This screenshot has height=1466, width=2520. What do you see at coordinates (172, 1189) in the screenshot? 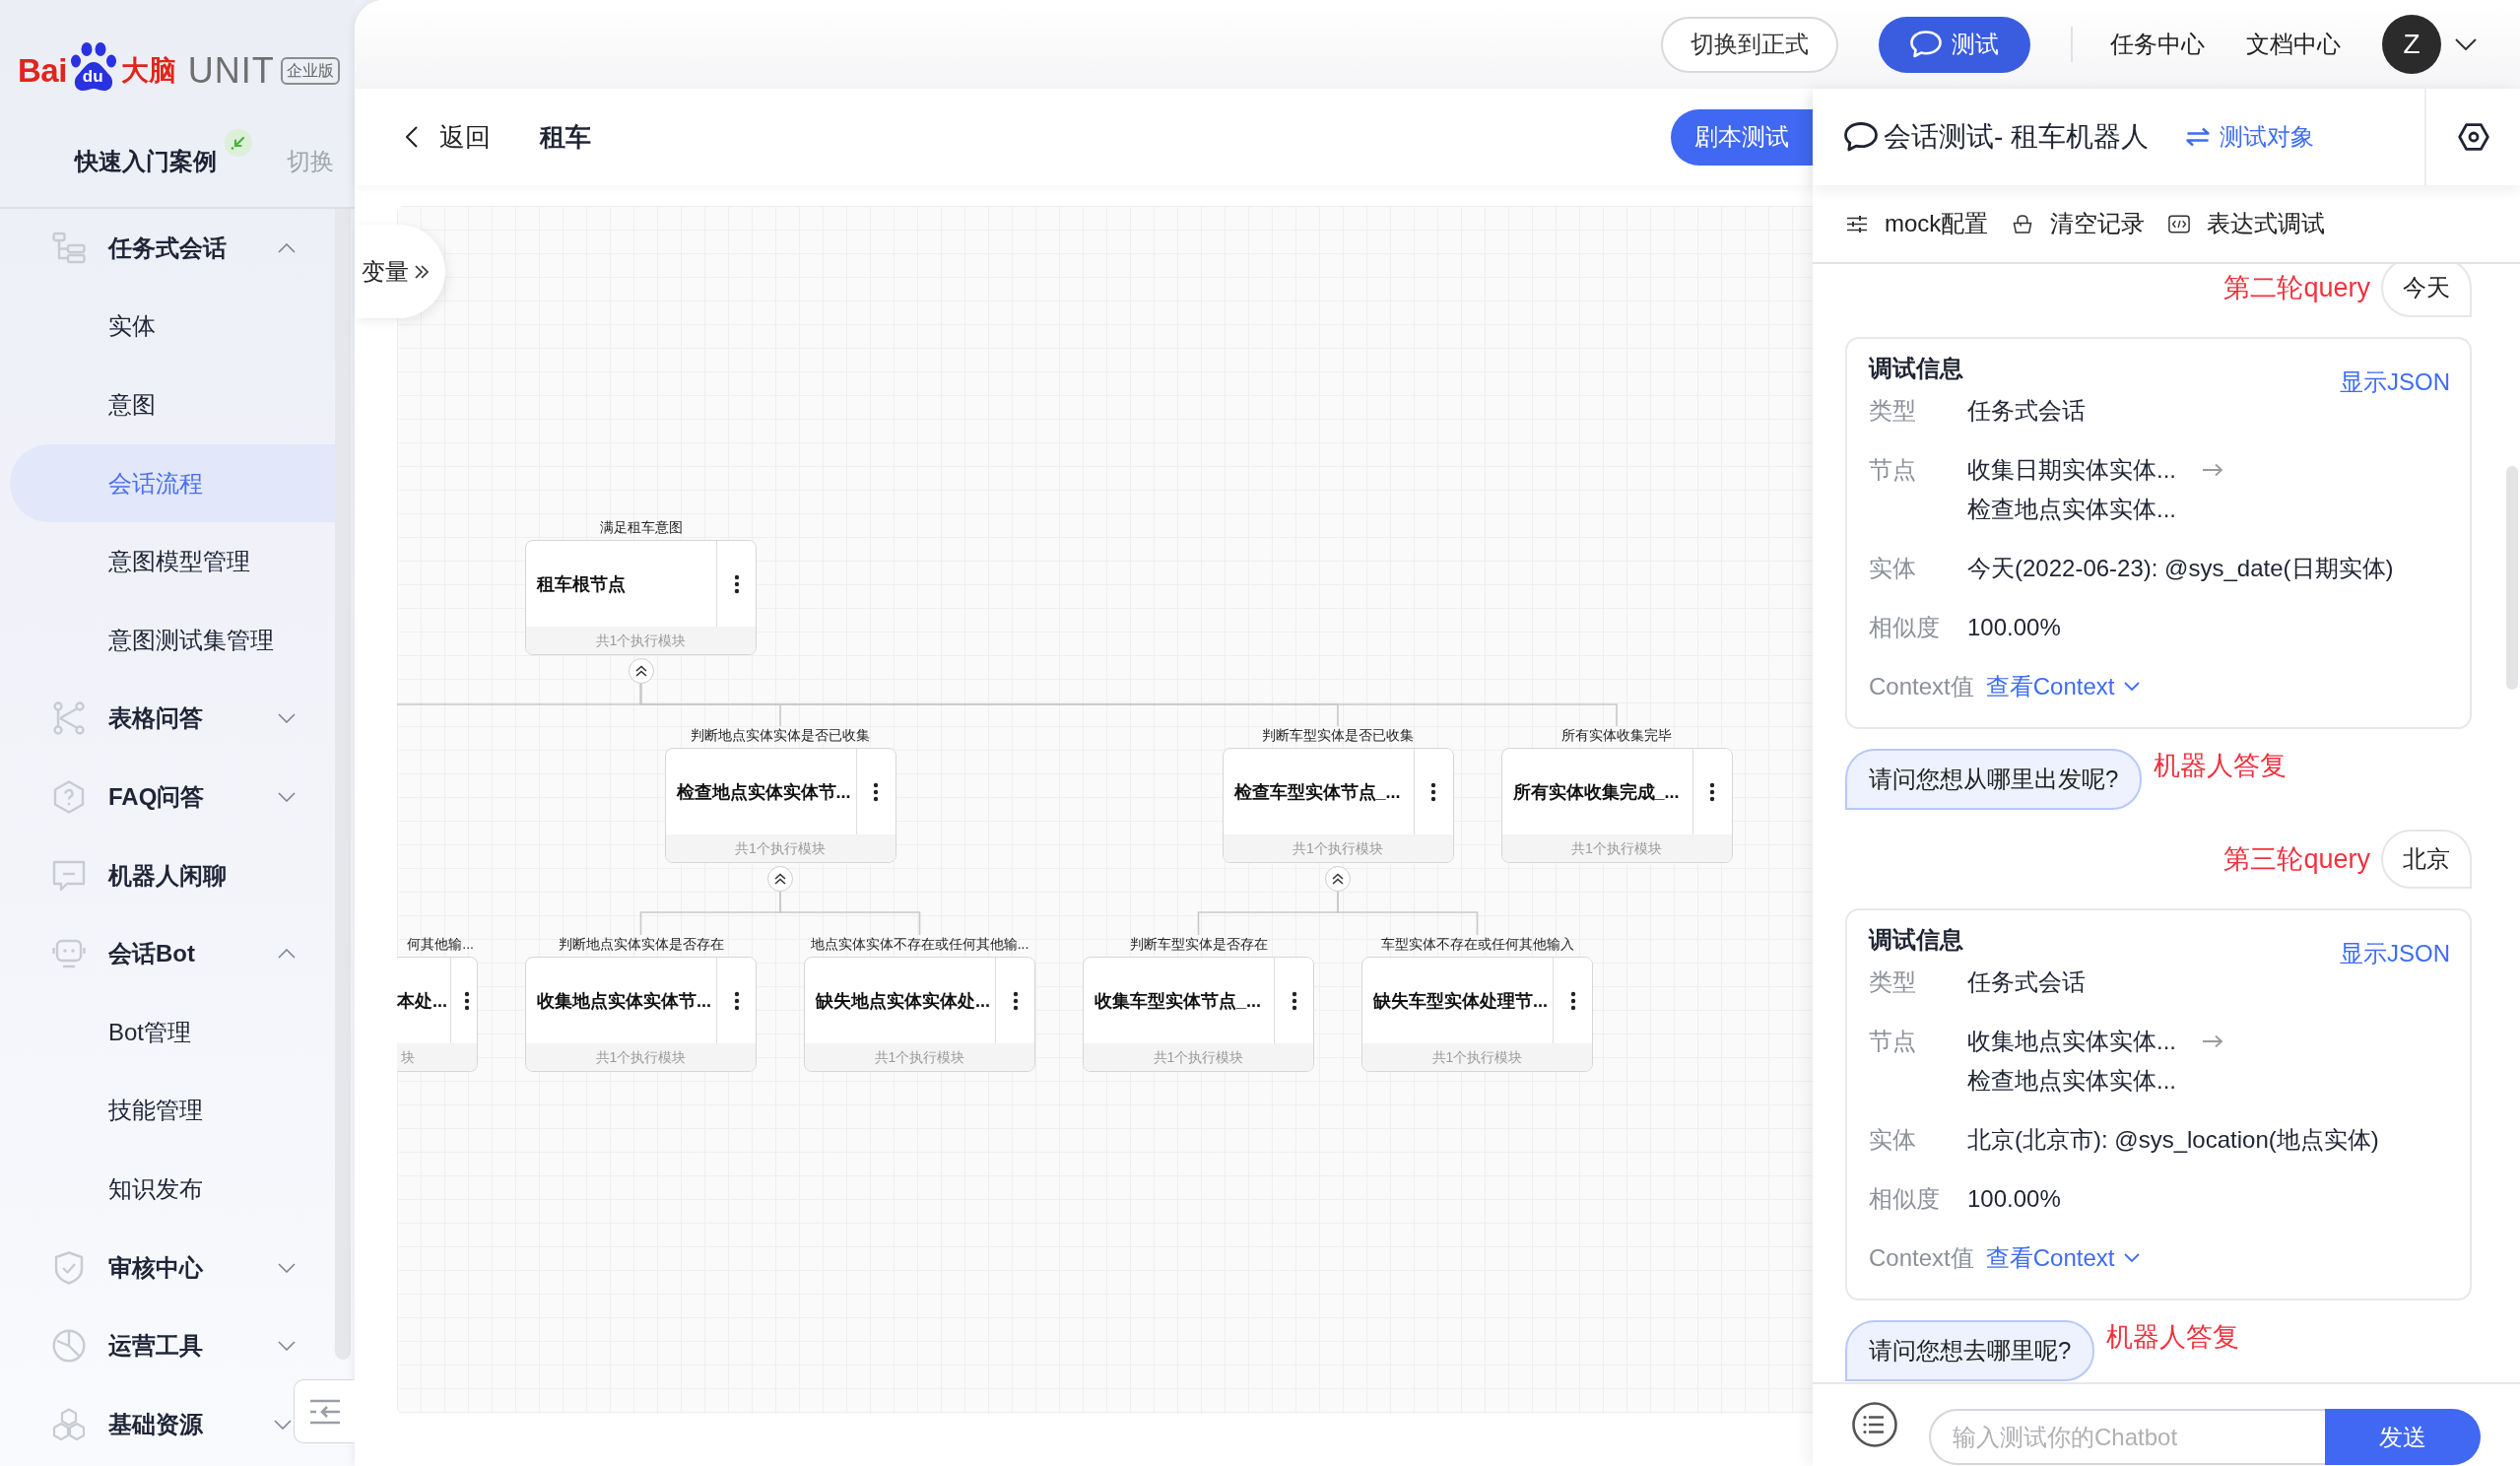
I see `nav-item: 知识发布` at bounding box center [172, 1189].